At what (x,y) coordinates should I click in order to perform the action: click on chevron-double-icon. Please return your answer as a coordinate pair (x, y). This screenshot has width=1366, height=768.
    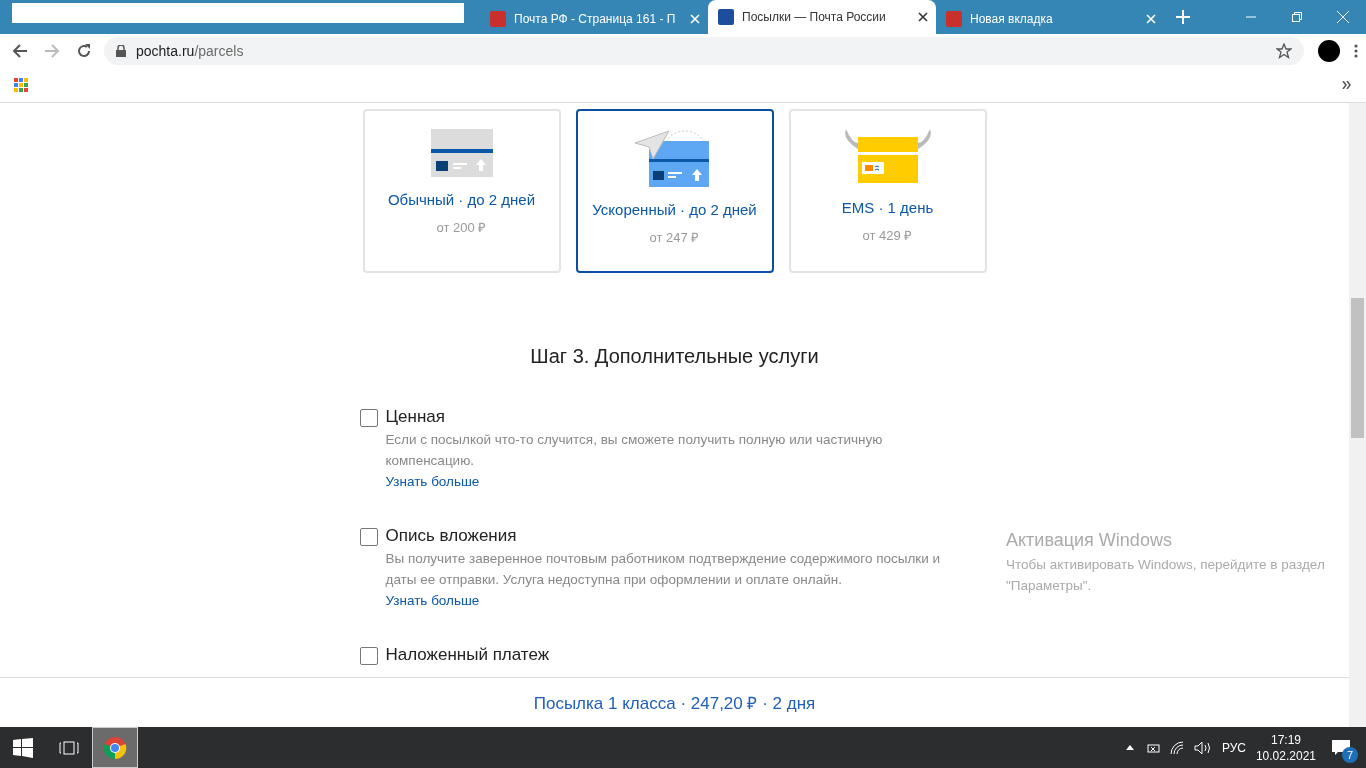
    Looking at the image, I should click on (1347, 85).